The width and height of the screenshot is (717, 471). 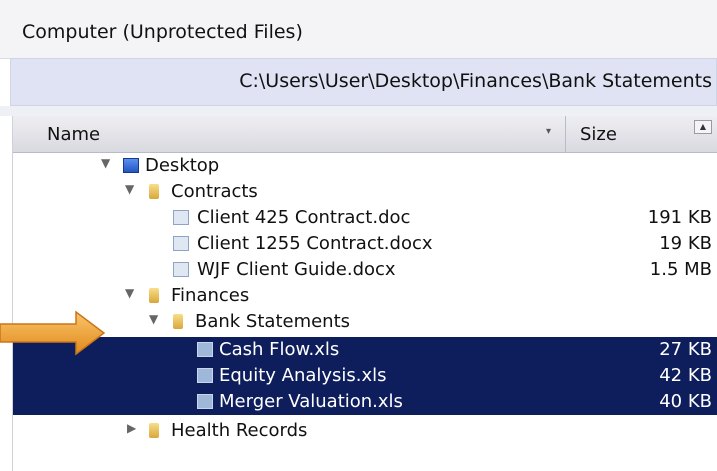 What do you see at coordinates (303, 375) in the screenshot?
I see `row-name: Equity Analysis.xls` at bounding box center [303, 375].